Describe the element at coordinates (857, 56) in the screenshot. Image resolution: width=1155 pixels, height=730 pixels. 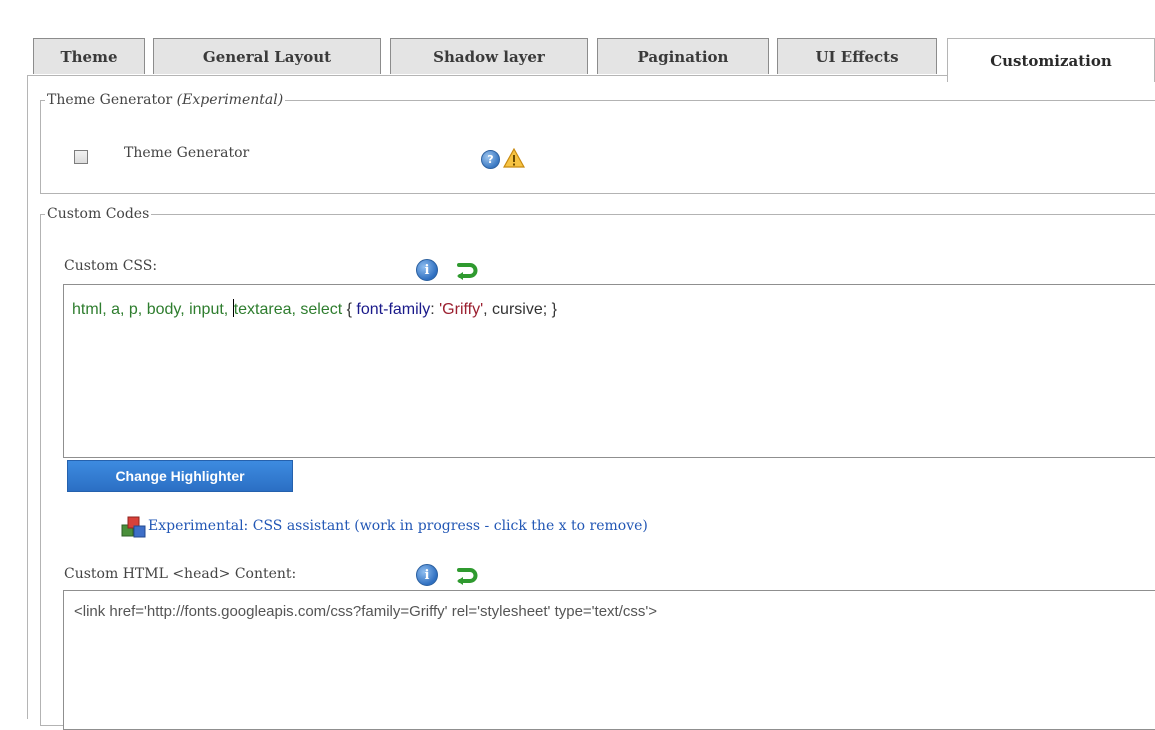
I see `tab-ui-effects: UI Effects` at that location.